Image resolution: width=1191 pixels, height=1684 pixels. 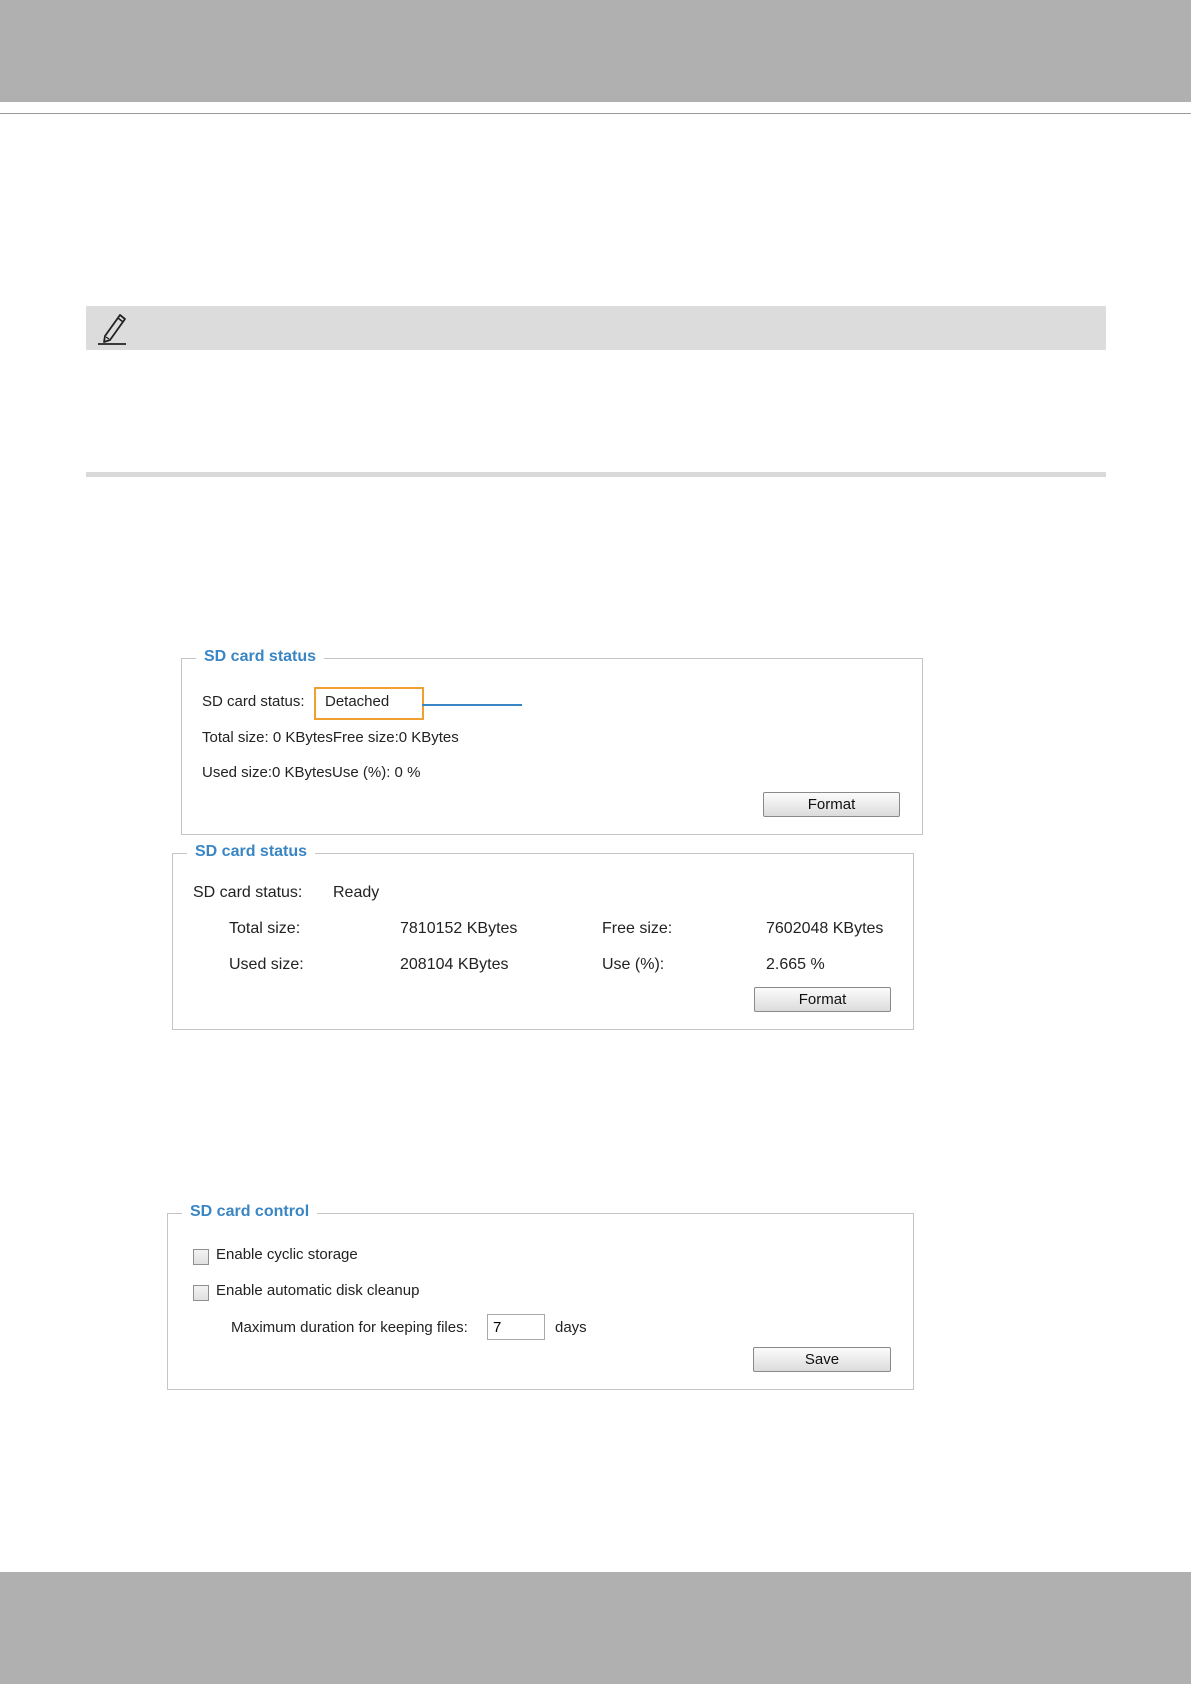 What do you see at coordinates (795, 964) in the screenshot?
I see `use-percent-value: 2.665 %` at bounding box center [795, 964].